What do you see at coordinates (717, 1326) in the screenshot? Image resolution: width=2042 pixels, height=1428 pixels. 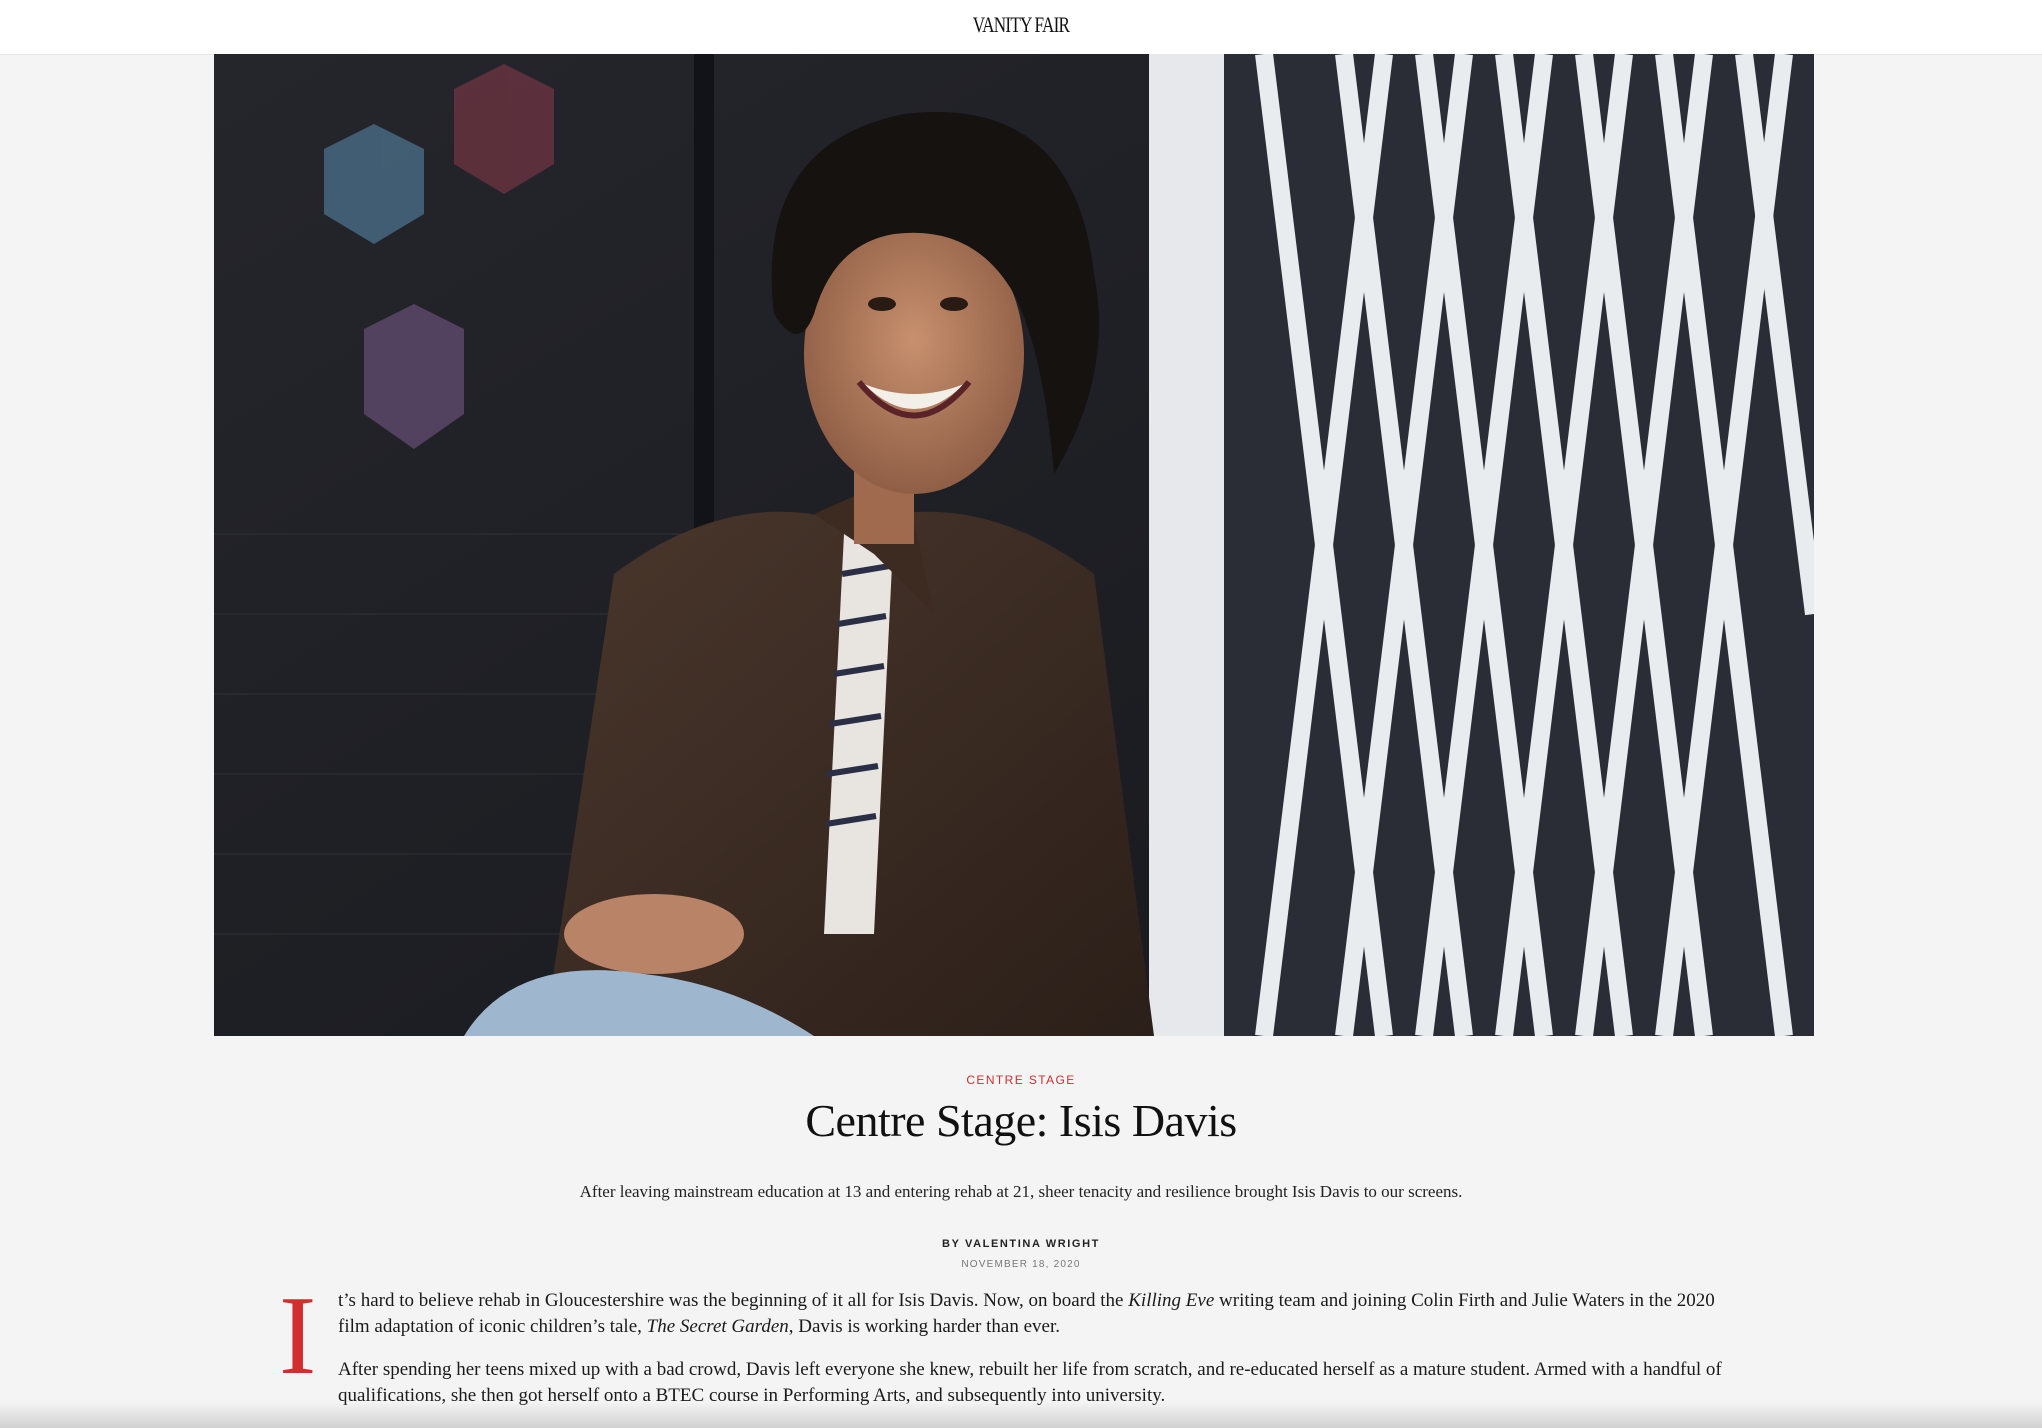 I see `film-title-italic: The Secret Garden` at bounding box center [717, 1326].